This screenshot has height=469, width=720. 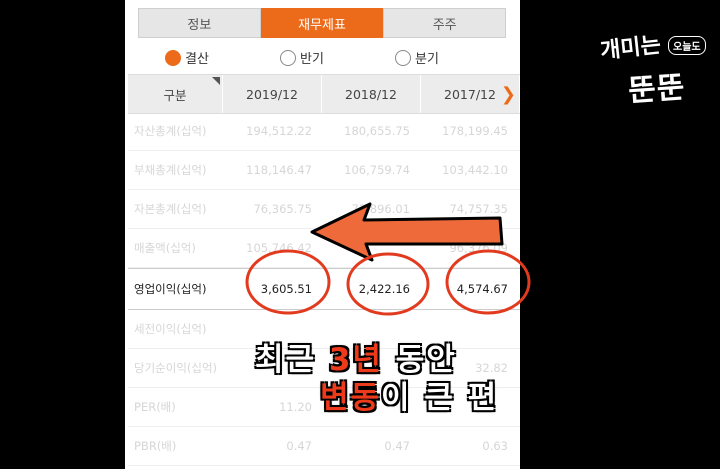 What do you see at coordinates (292, 360) in the screenshot?
I see `caption-text: 최근` at bounding box center [292, 360].